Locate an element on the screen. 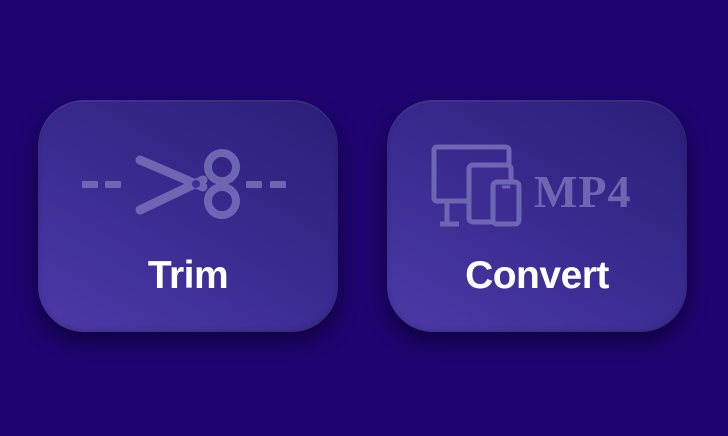 Image resolution: width=728 pixels, height=436 pixels. devices-icon: MP4 is located at coordinates (537, 170).